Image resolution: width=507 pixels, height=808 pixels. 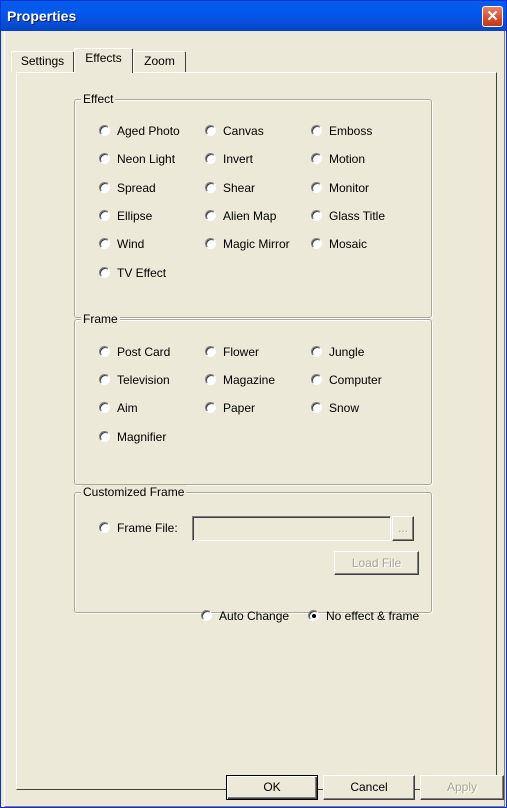 I want to click on radio-label: Magnifier, so click(x=142, y=437).